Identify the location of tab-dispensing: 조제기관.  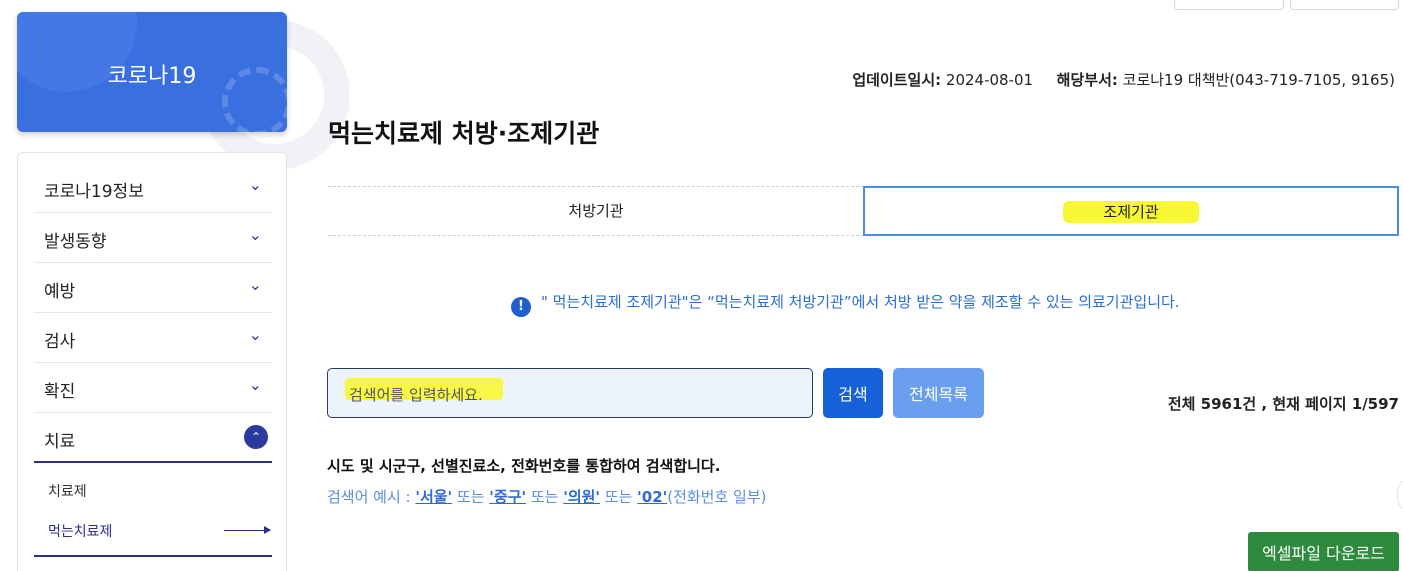
(1131, 211).